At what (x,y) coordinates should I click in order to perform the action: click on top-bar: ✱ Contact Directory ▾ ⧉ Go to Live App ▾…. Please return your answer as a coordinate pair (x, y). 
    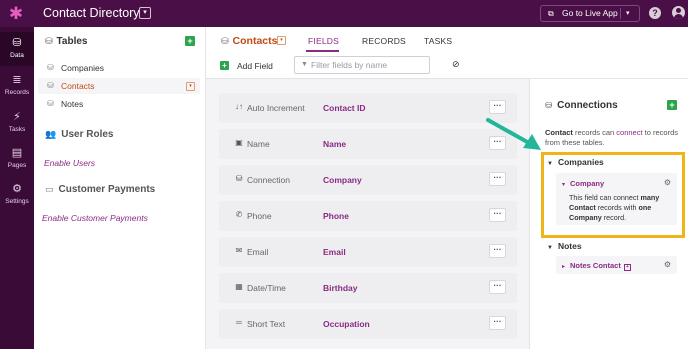
    Looking at the image, I should click on (344, 13).